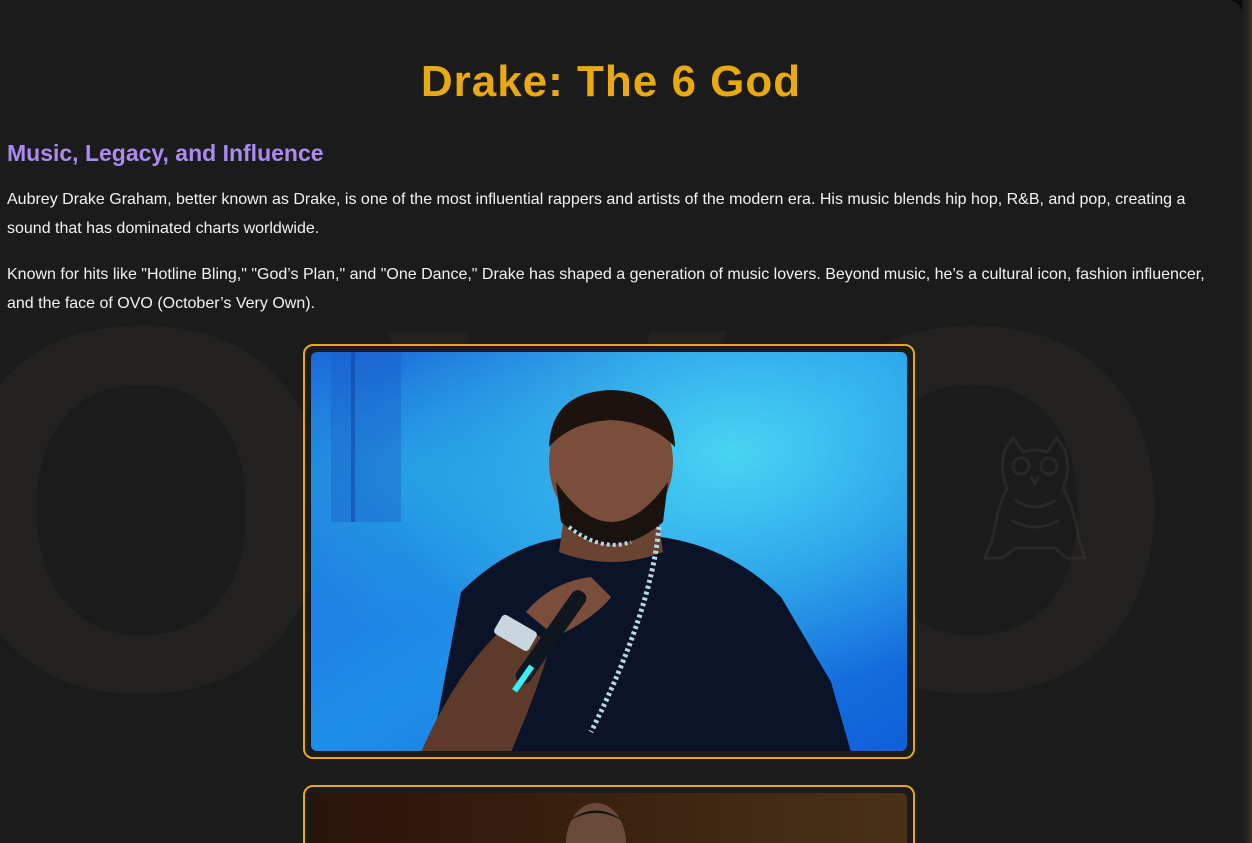  I want to click on section-subtitle: Music, Legacy, and Influence, so click(165, 153).